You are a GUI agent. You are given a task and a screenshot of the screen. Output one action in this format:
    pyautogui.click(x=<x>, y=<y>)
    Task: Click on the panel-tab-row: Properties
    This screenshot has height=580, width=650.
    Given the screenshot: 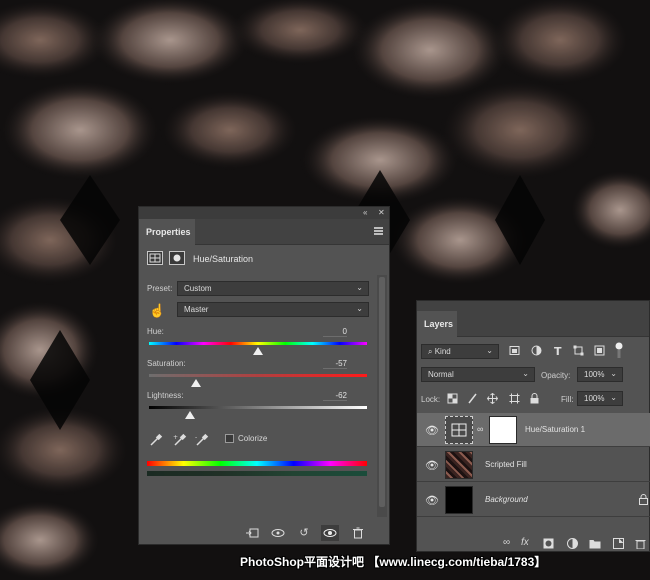 What is the action you would take?
    pyautogui.click(x=264, y=232)
    